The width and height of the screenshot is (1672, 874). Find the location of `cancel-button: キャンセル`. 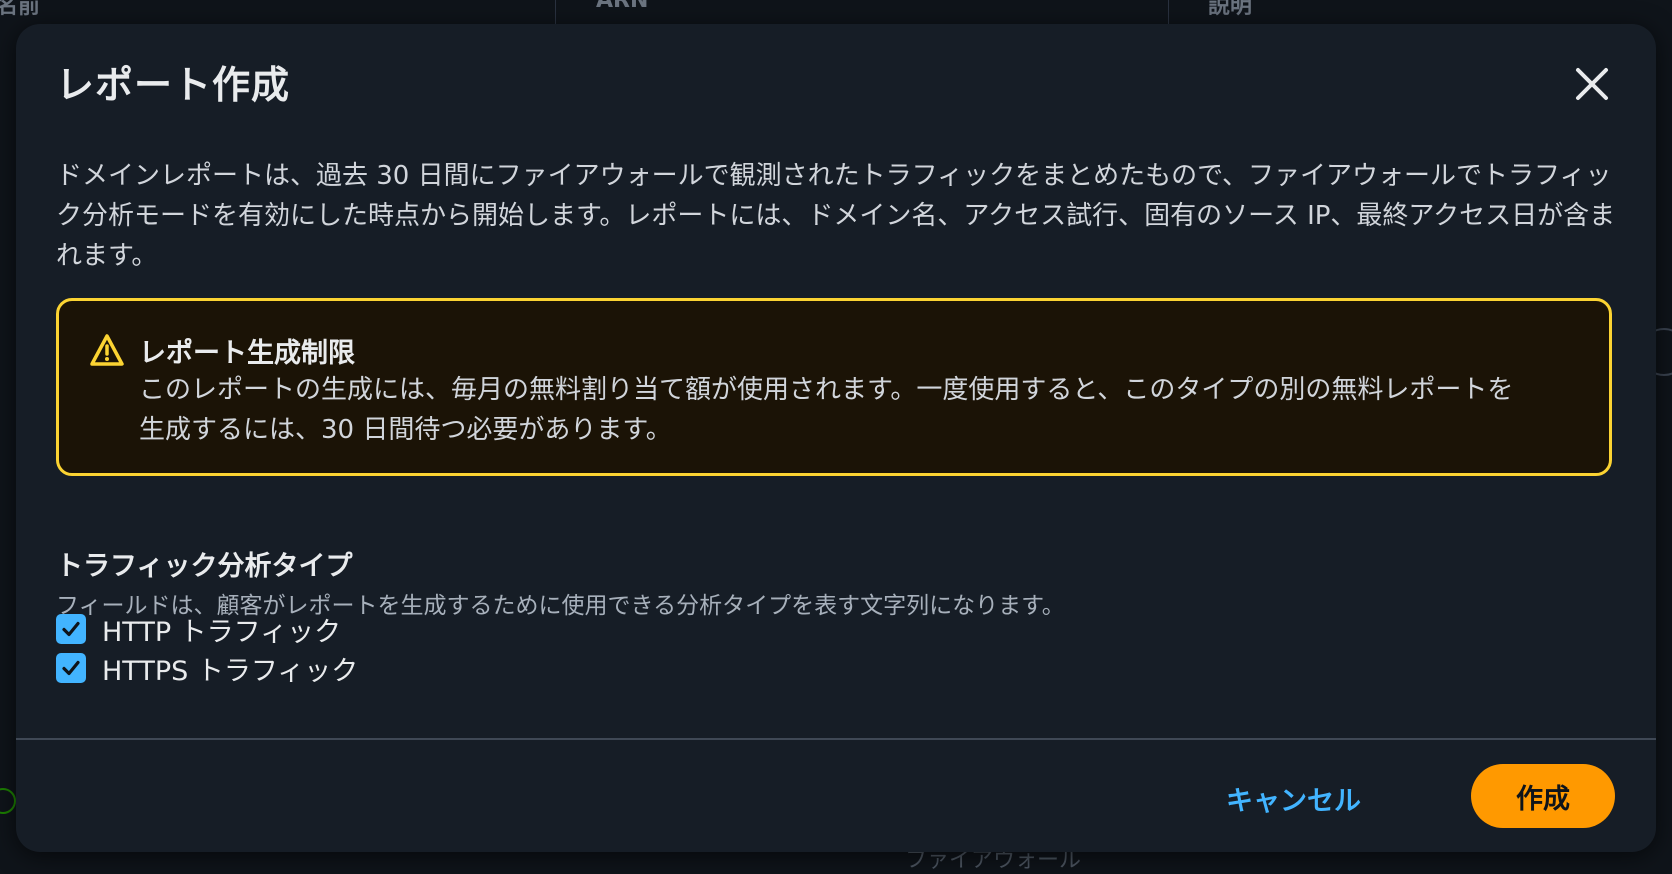

cancel-button: キャンセル is located at coordinates (1293, 798).